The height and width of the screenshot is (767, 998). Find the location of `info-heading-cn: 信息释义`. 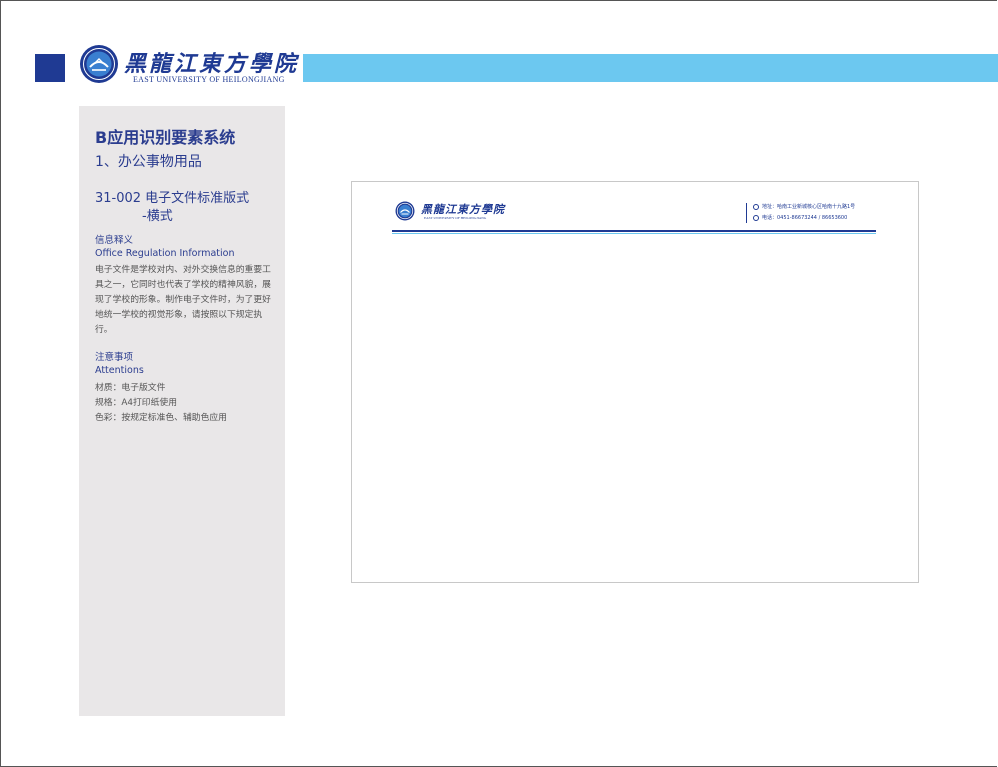

info-heading-cn: 信息释义 is located at coordinates (114, 240).